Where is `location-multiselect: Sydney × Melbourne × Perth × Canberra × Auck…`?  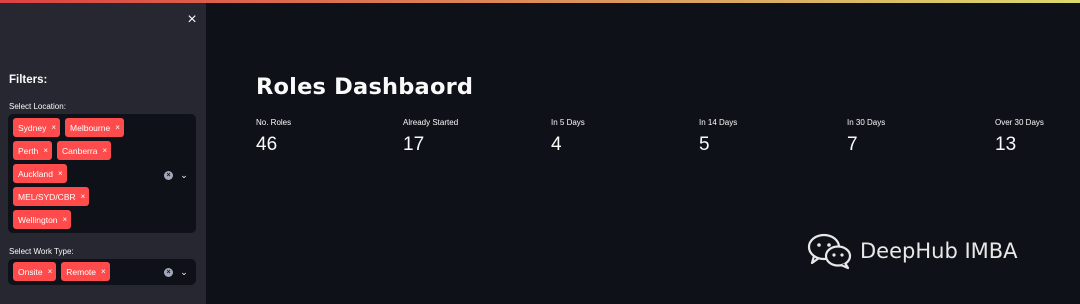
location-multiselect: Sydney × Melbourne × Perth × Canberra × Auck… is located at coordinates (102, 173).